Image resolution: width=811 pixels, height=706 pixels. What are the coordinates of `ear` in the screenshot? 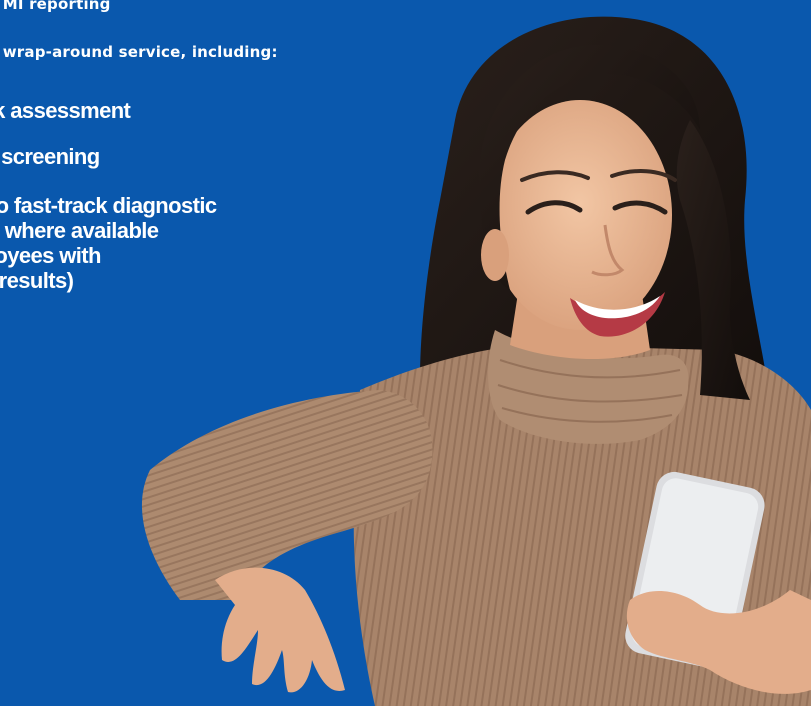 It's located at (495, 255).